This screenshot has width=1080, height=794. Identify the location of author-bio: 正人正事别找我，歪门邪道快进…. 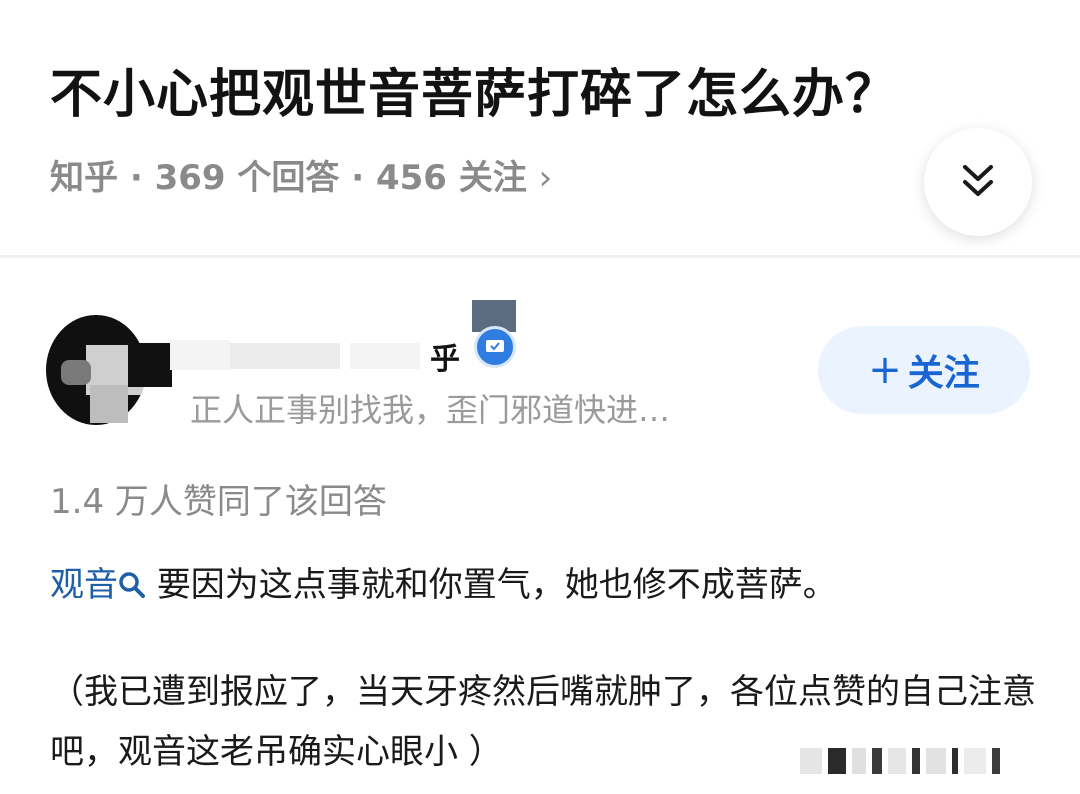
(430, 410).